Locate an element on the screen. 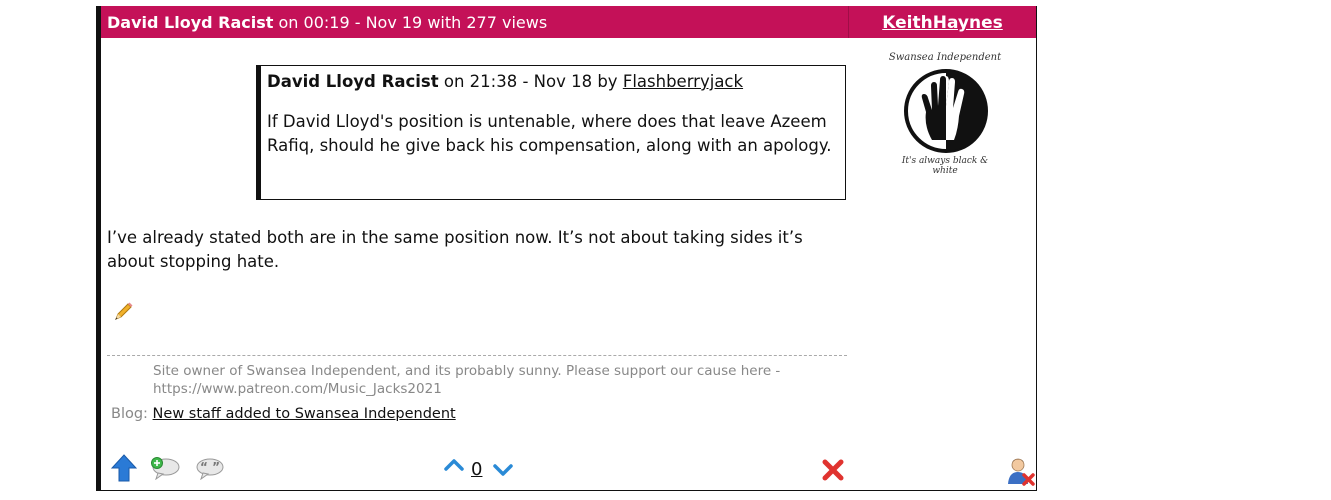  post-meta: on 00:19 - Nov 19 with 277 views is located at coordinates (410, 22).